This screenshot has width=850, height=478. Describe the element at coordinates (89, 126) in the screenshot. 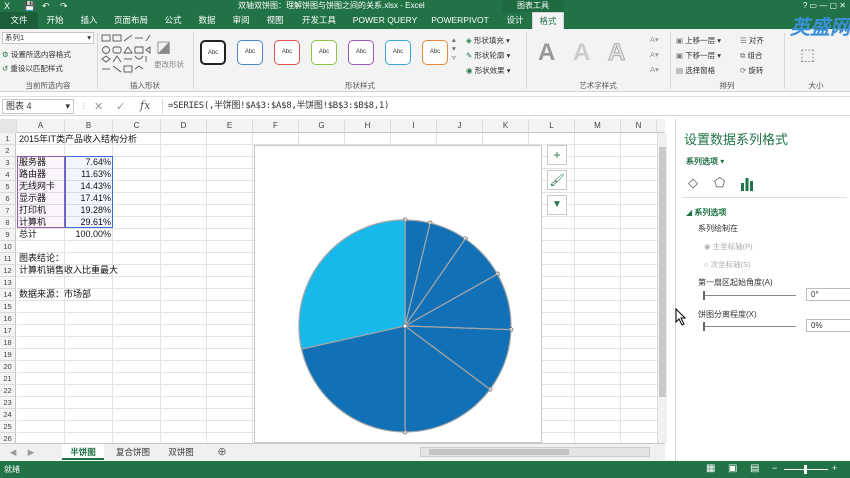

I see `column-header-b: B` at that location.